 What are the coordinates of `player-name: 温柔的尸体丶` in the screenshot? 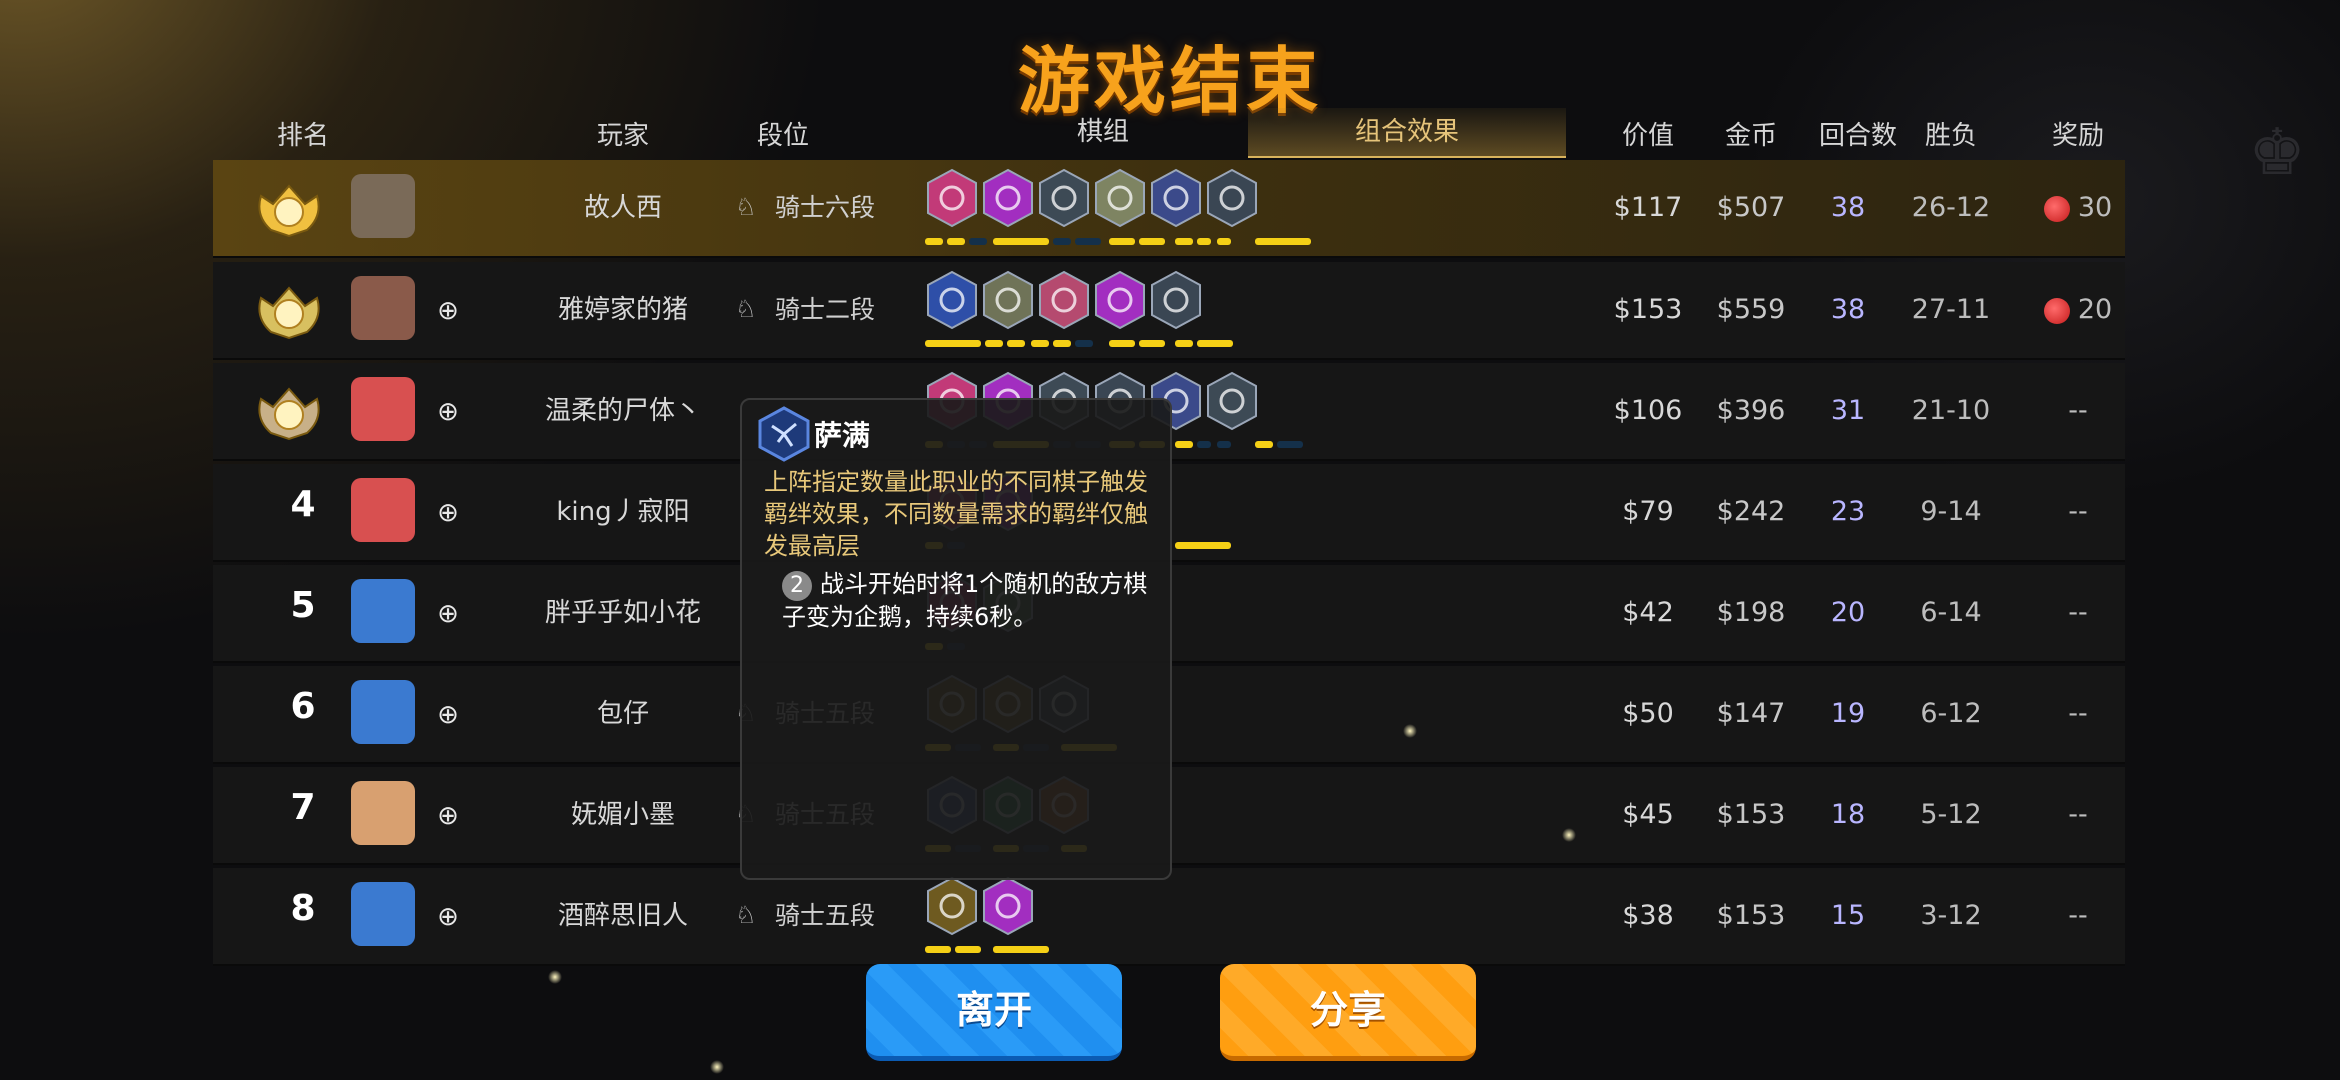 It's located at (622, 411).